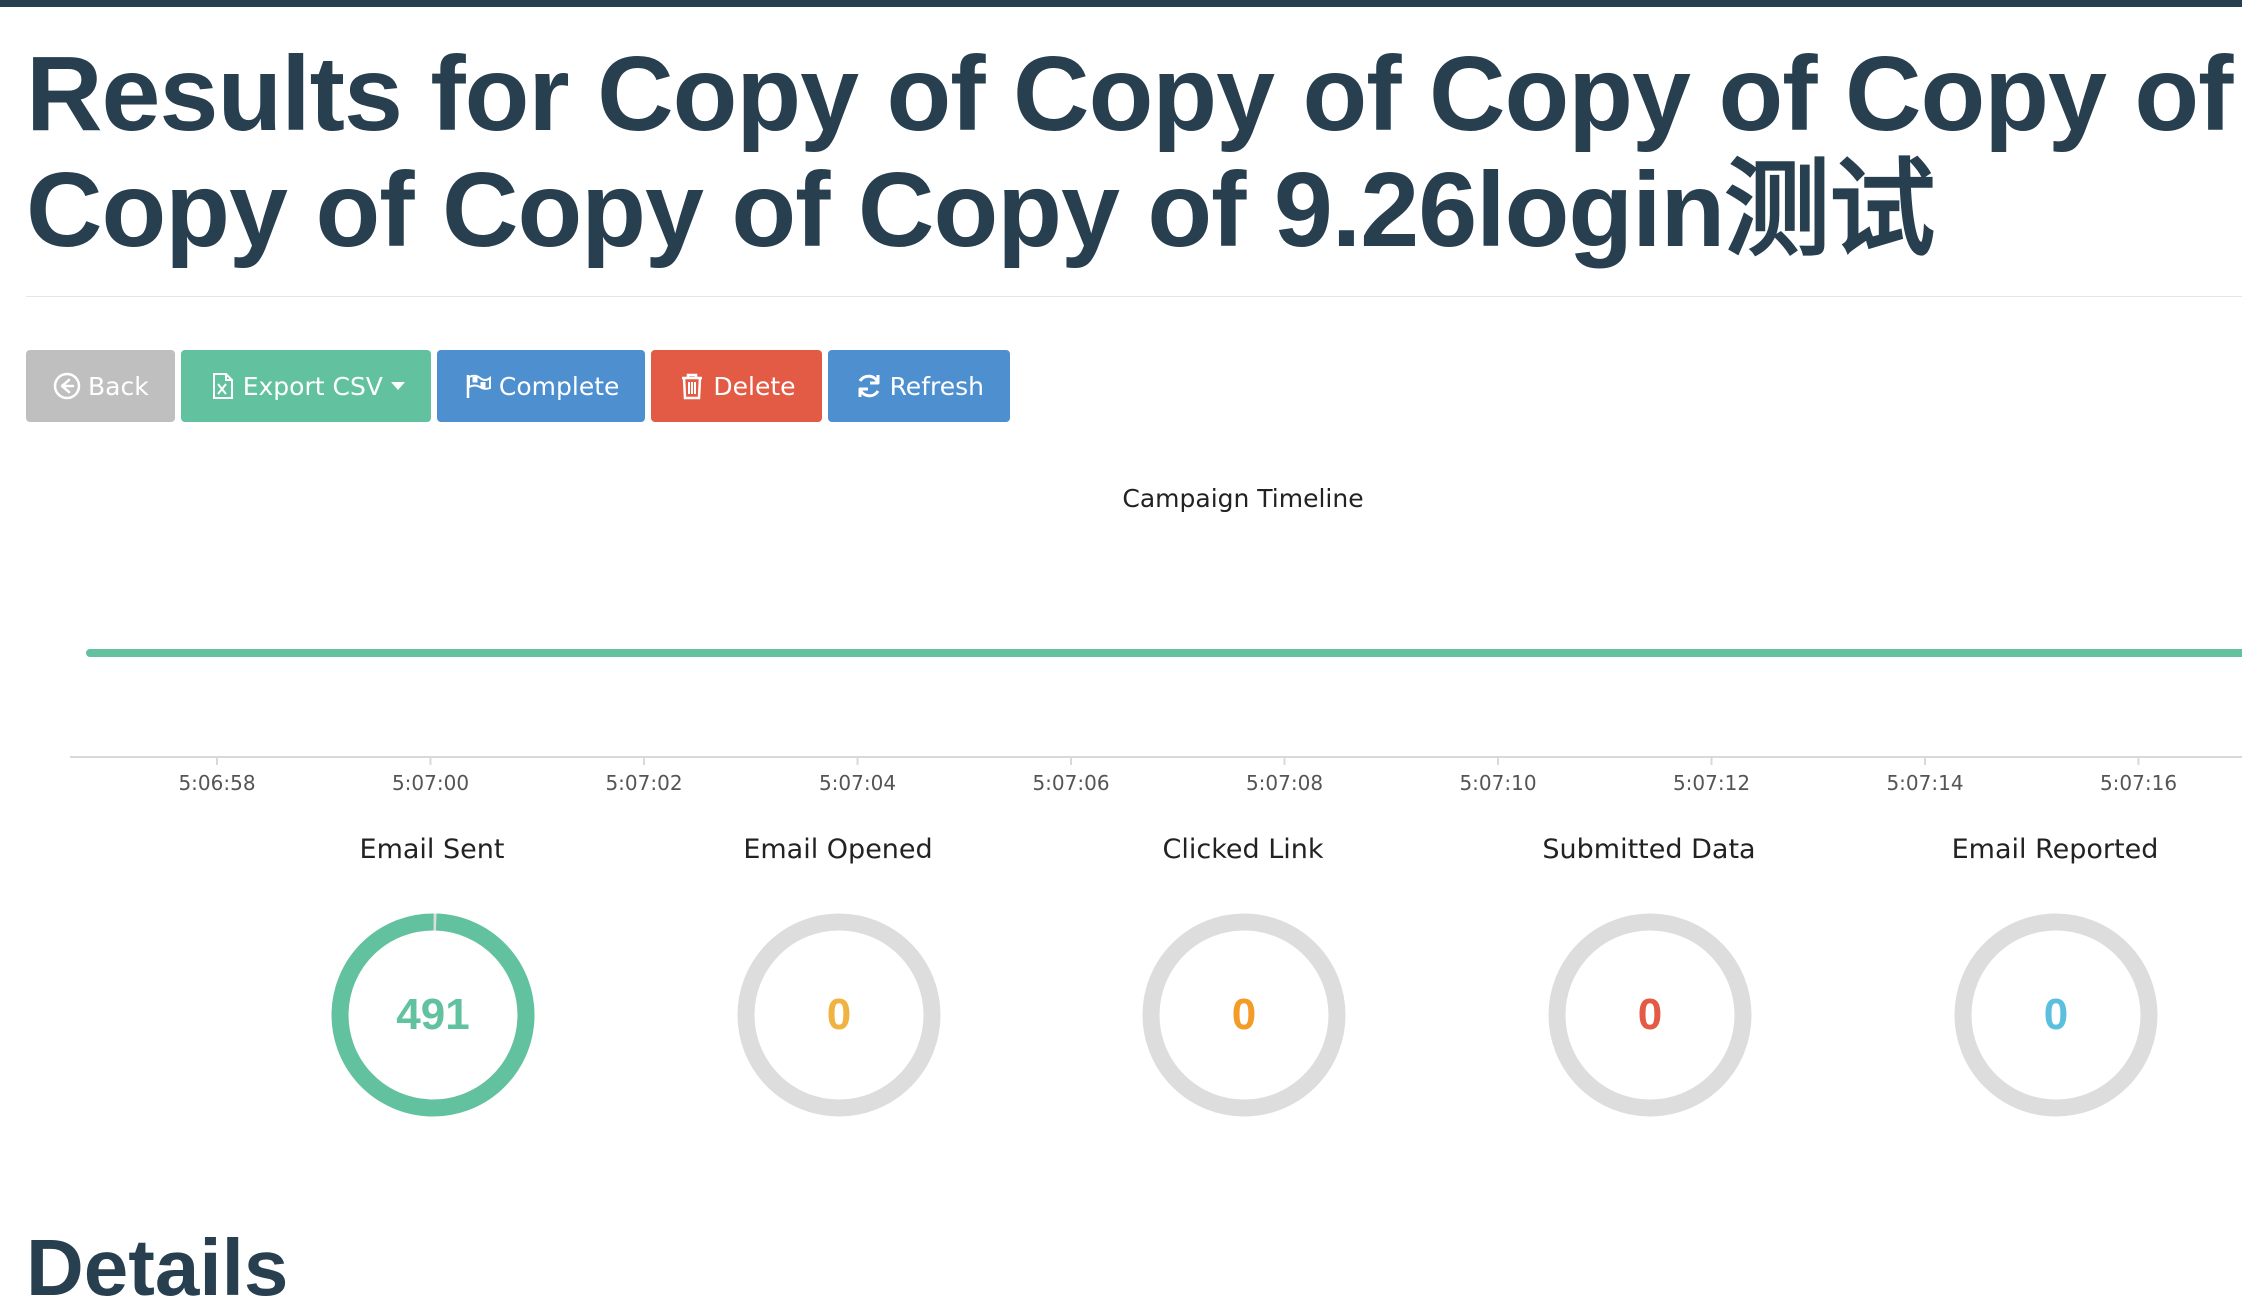 Image resolution: width=2242 pixels, height=1314 pixels. I want to click on timeline-tick-label: 5:06:58, so click(216, 783).